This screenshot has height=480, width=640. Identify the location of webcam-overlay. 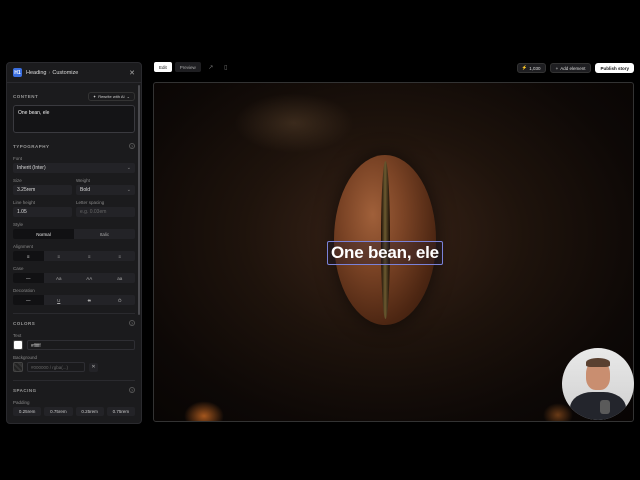
(598, 384).